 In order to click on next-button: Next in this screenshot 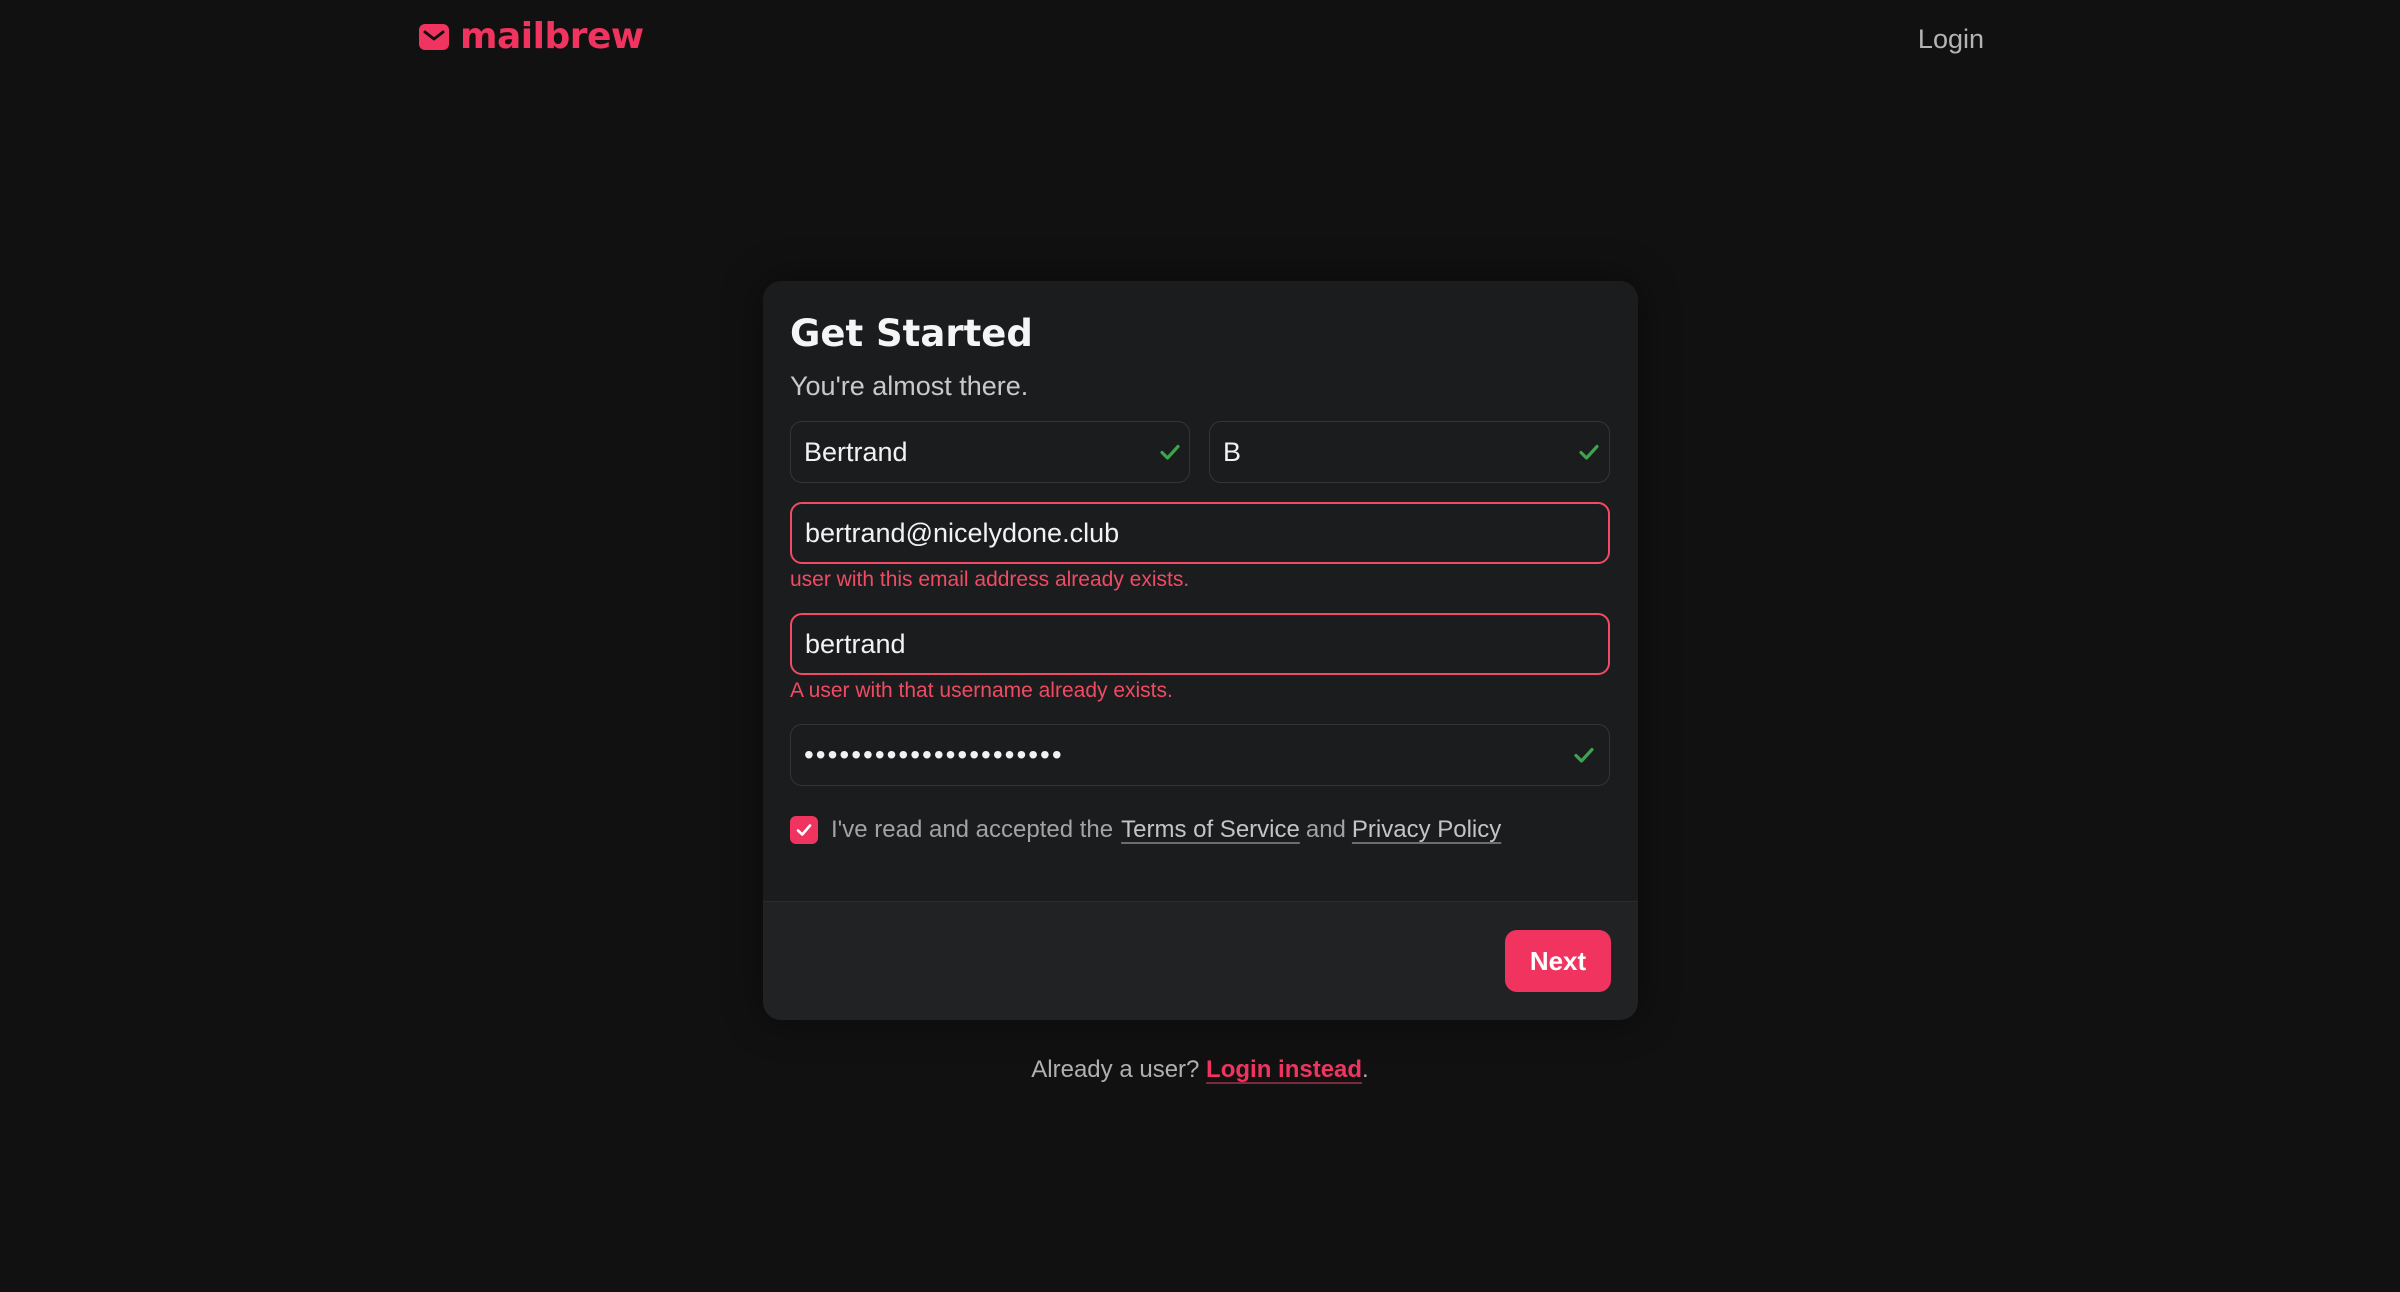, I will do `click(1558, 961)`.